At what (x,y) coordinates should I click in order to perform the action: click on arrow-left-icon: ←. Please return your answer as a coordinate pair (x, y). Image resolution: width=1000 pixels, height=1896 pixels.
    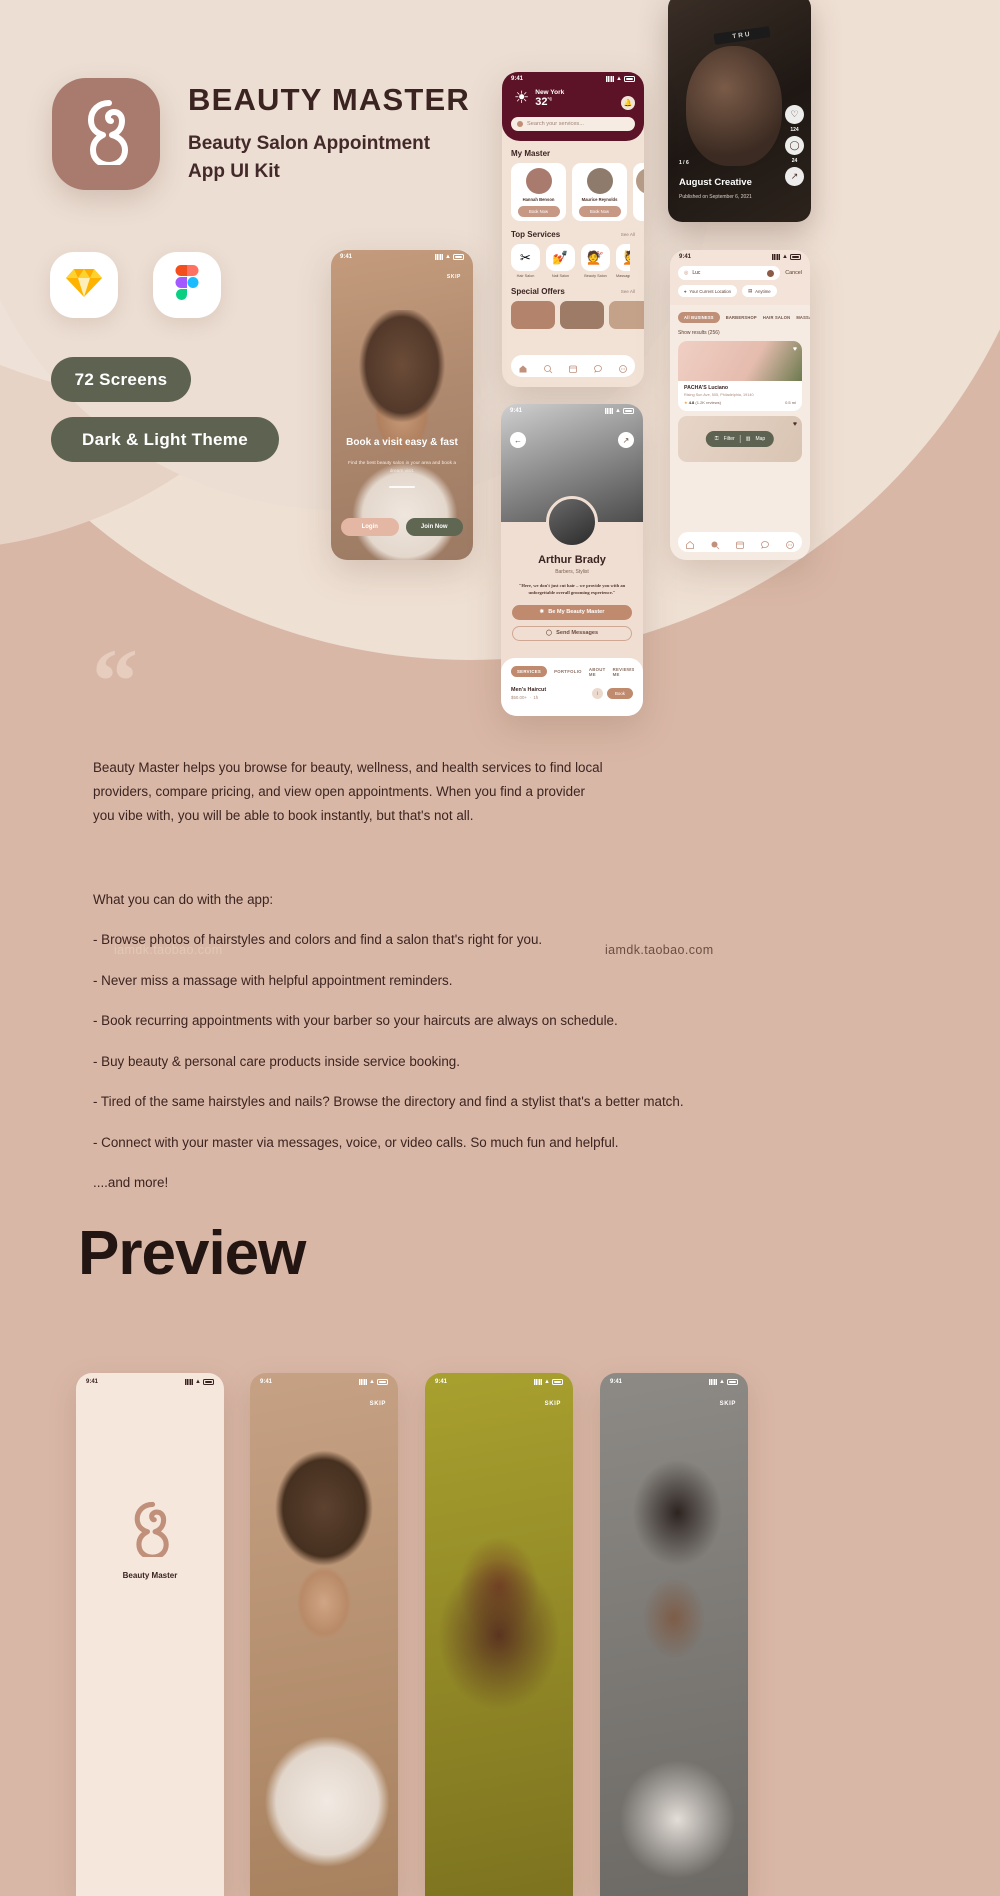
    Looking at the image, I should click on (518, 440).